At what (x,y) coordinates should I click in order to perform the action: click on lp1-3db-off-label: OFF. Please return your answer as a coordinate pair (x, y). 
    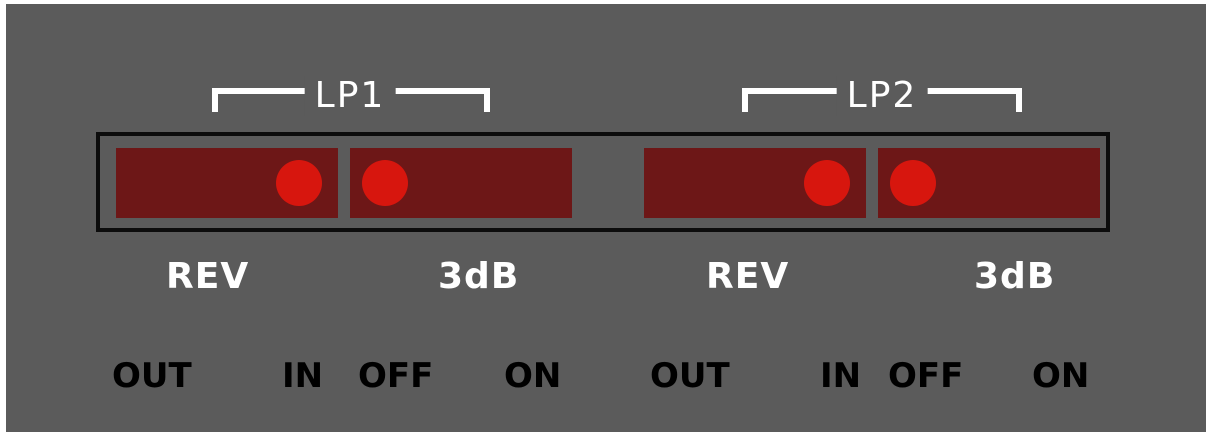
    Looking at the image, I should click on (396, 376).